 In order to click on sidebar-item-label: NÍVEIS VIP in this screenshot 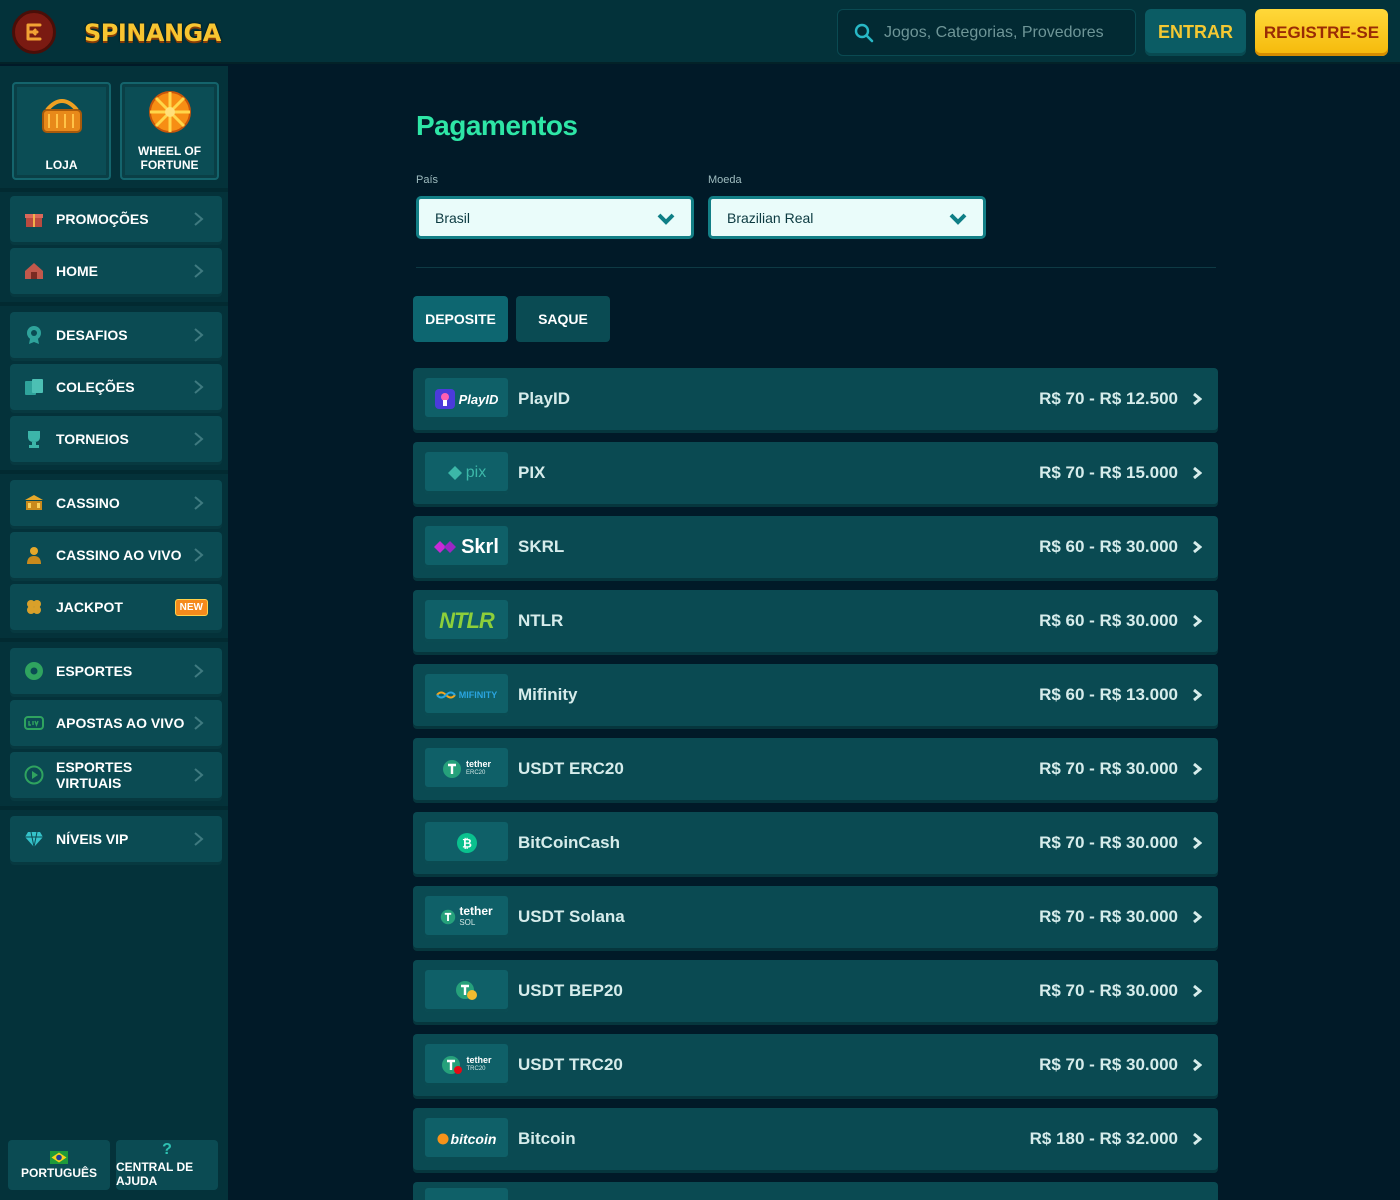, I will do `click(92, 839)`.